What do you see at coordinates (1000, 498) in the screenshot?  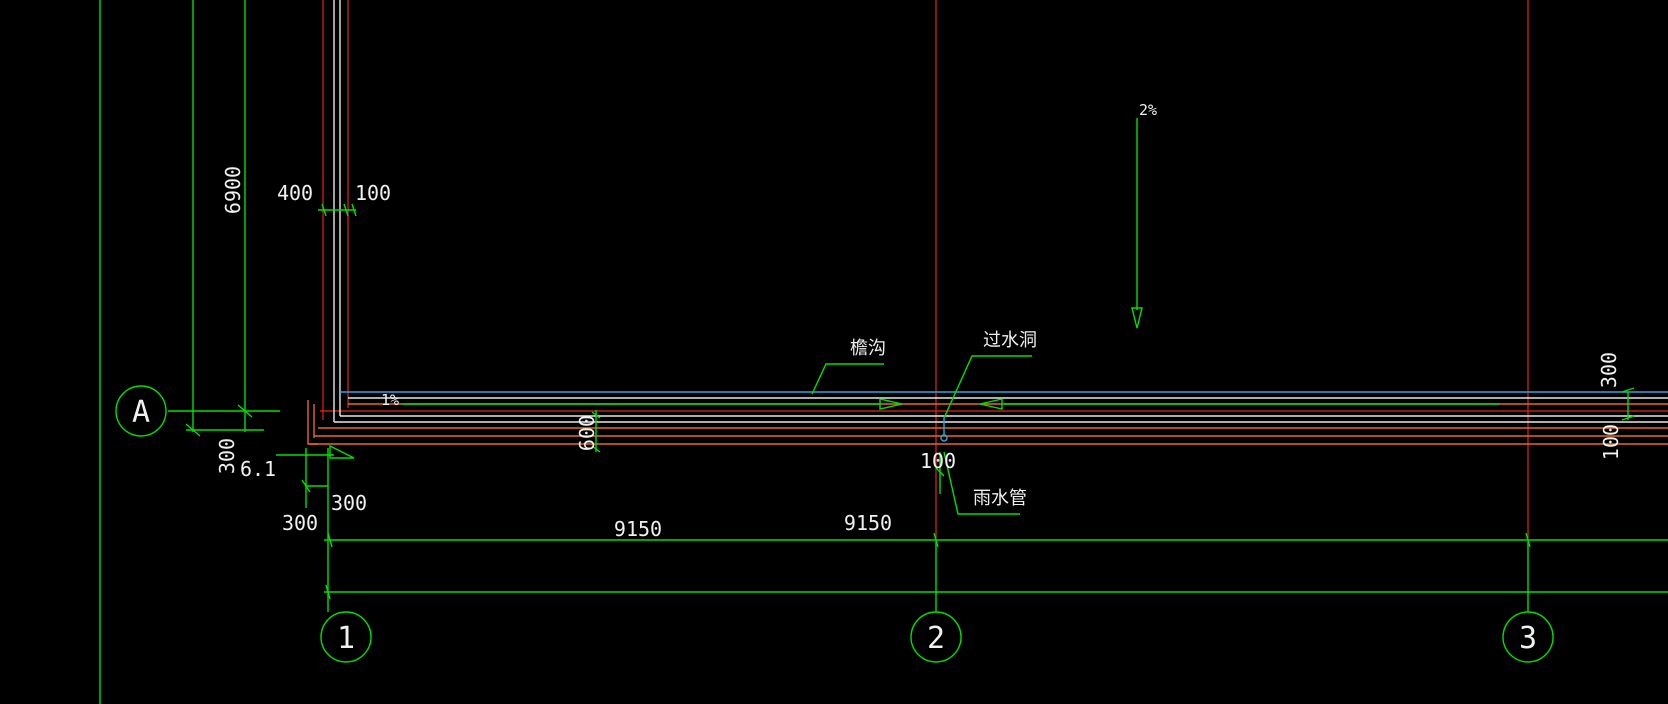 I see `label-rain-pipe: 雨水管` at bounding box center [1000, 498].